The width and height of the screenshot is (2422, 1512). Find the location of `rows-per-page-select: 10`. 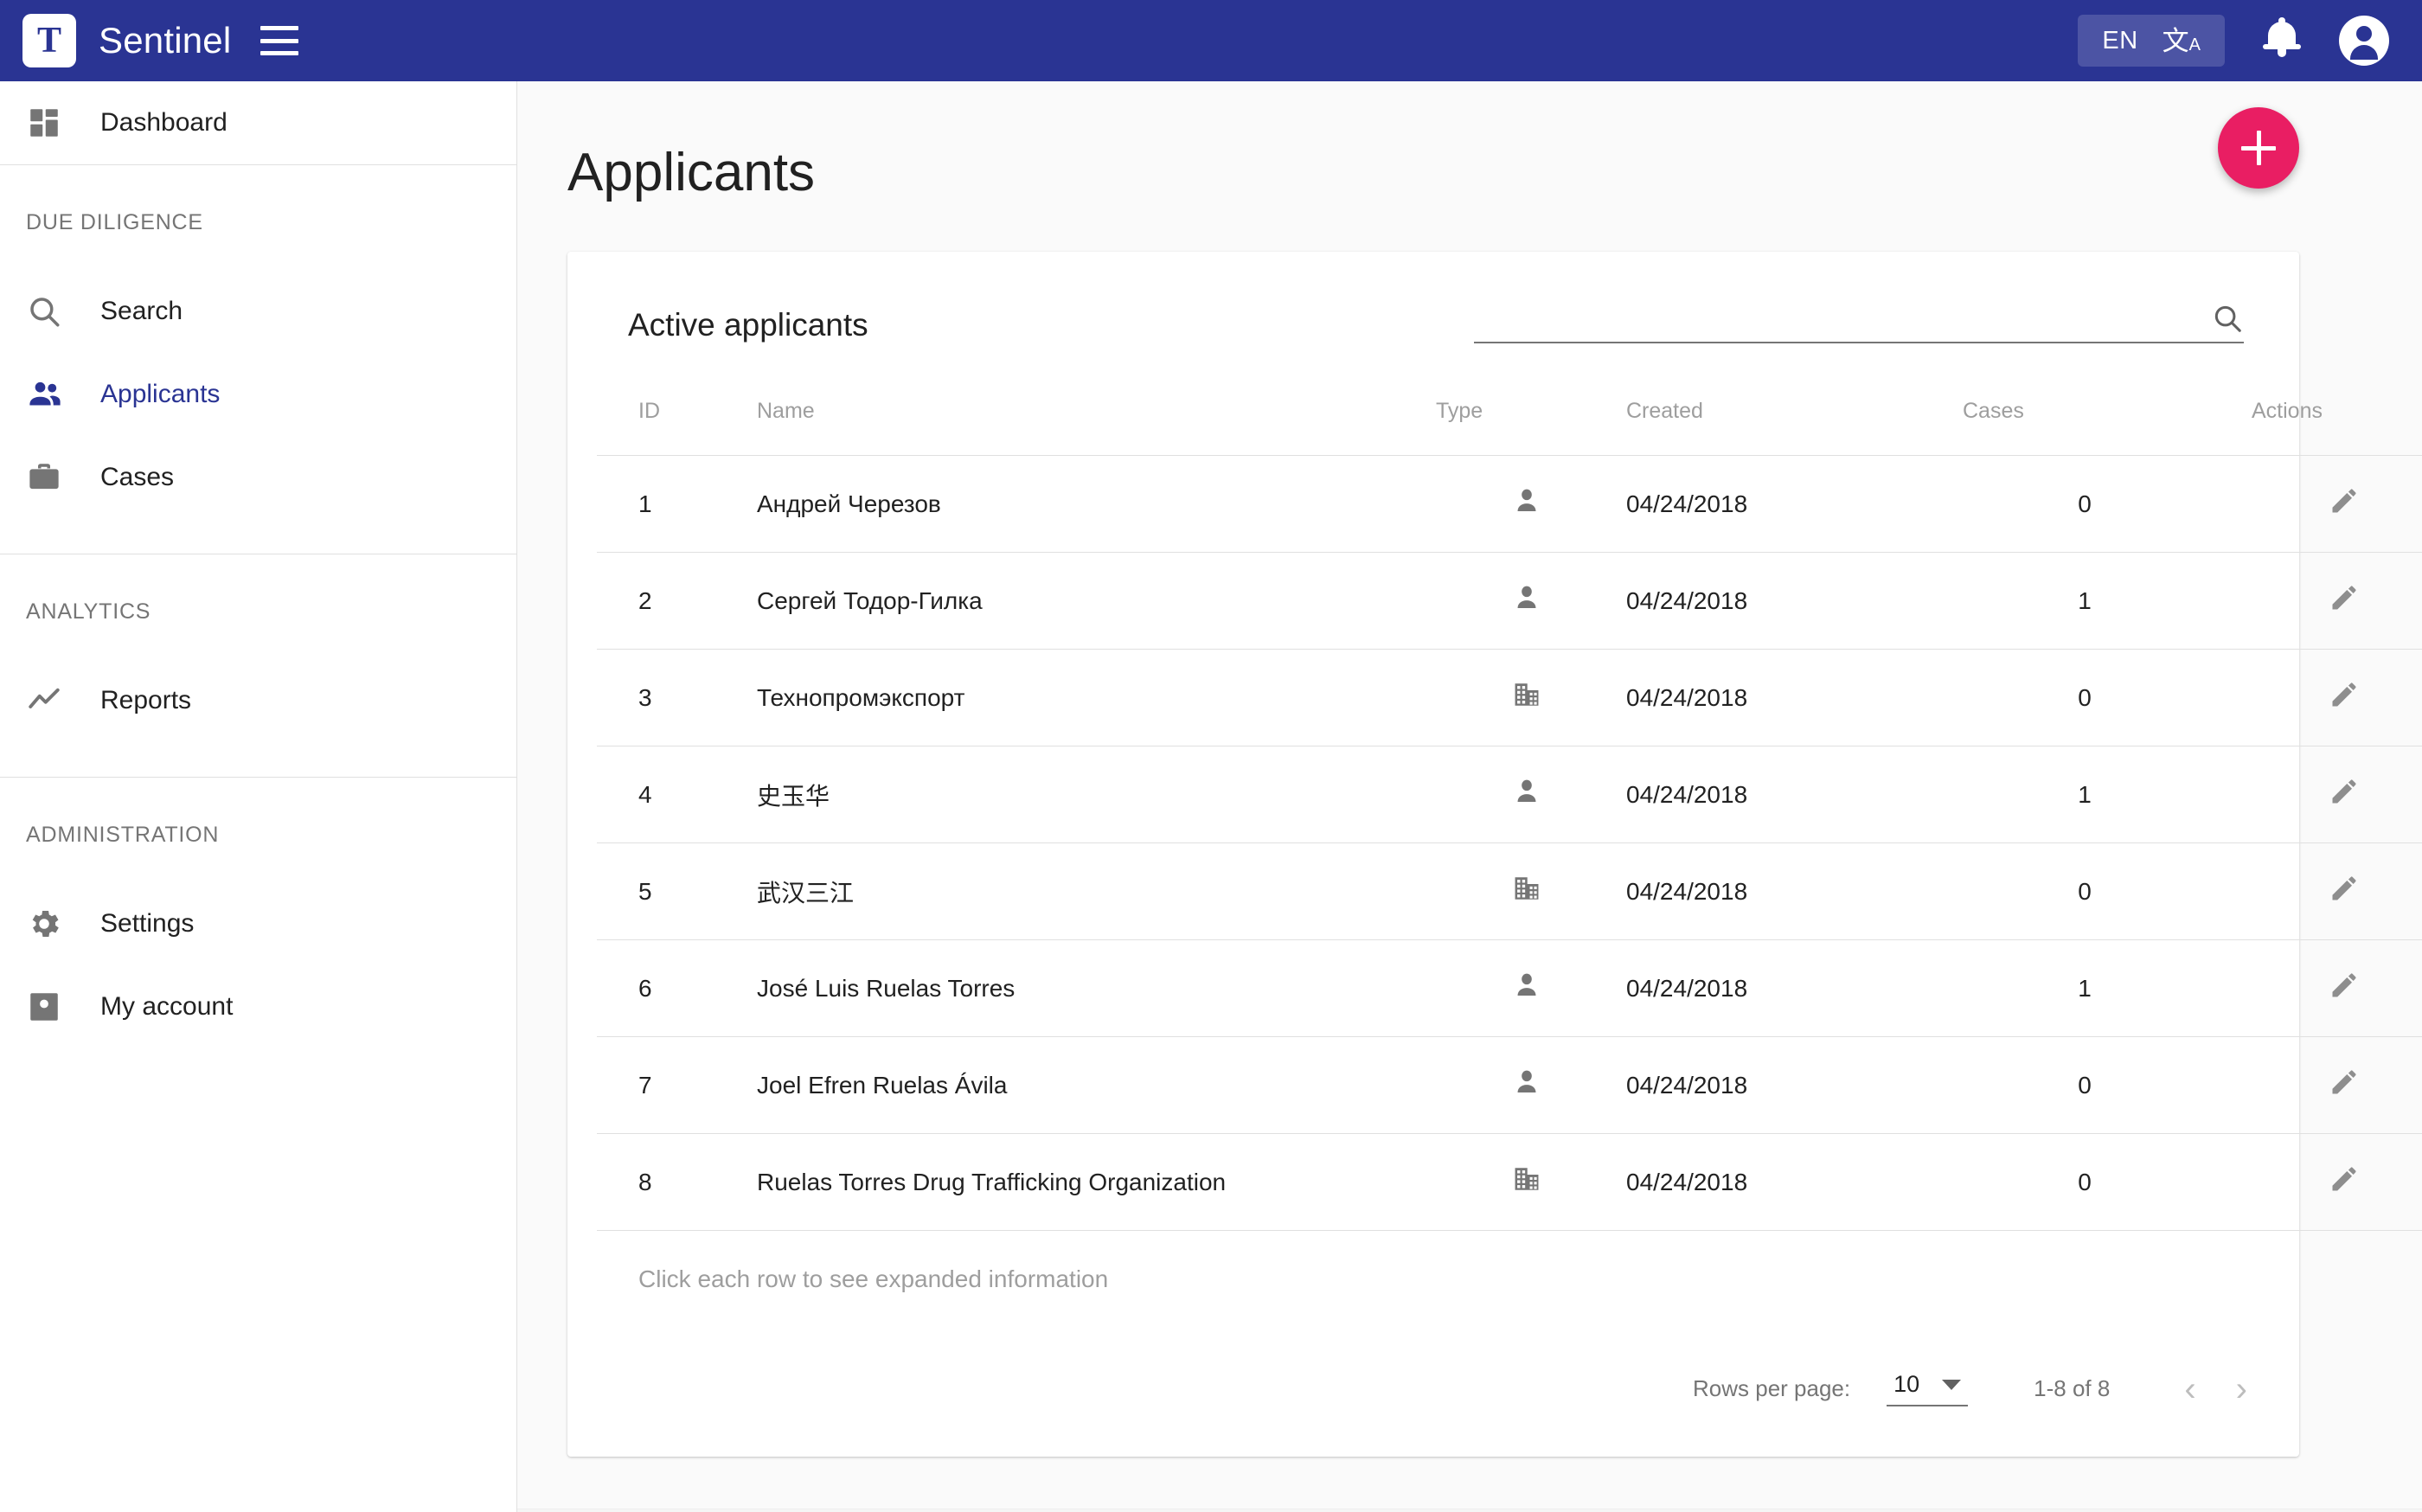

rows-per-page-select: 10 is located at coordinates (1928, 1388).